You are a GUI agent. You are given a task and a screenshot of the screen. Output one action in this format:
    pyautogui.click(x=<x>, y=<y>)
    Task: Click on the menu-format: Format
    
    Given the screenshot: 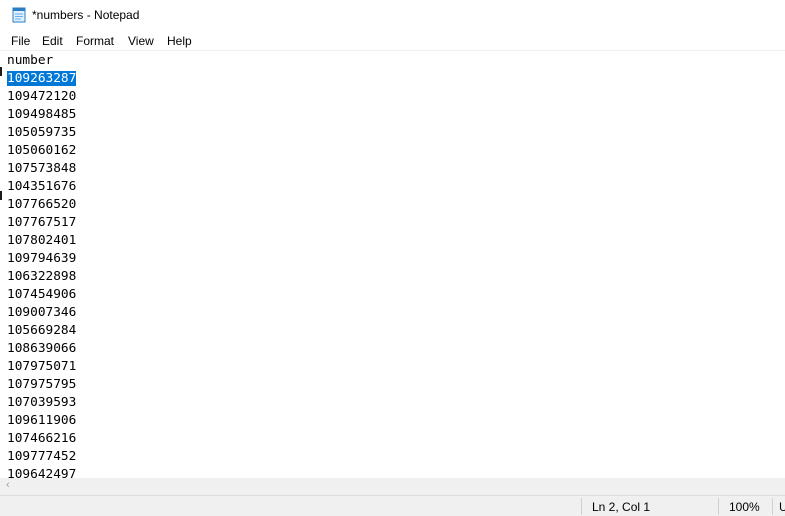 What is the action you would take?
    pyautogui.click(x=95, y=41)
    